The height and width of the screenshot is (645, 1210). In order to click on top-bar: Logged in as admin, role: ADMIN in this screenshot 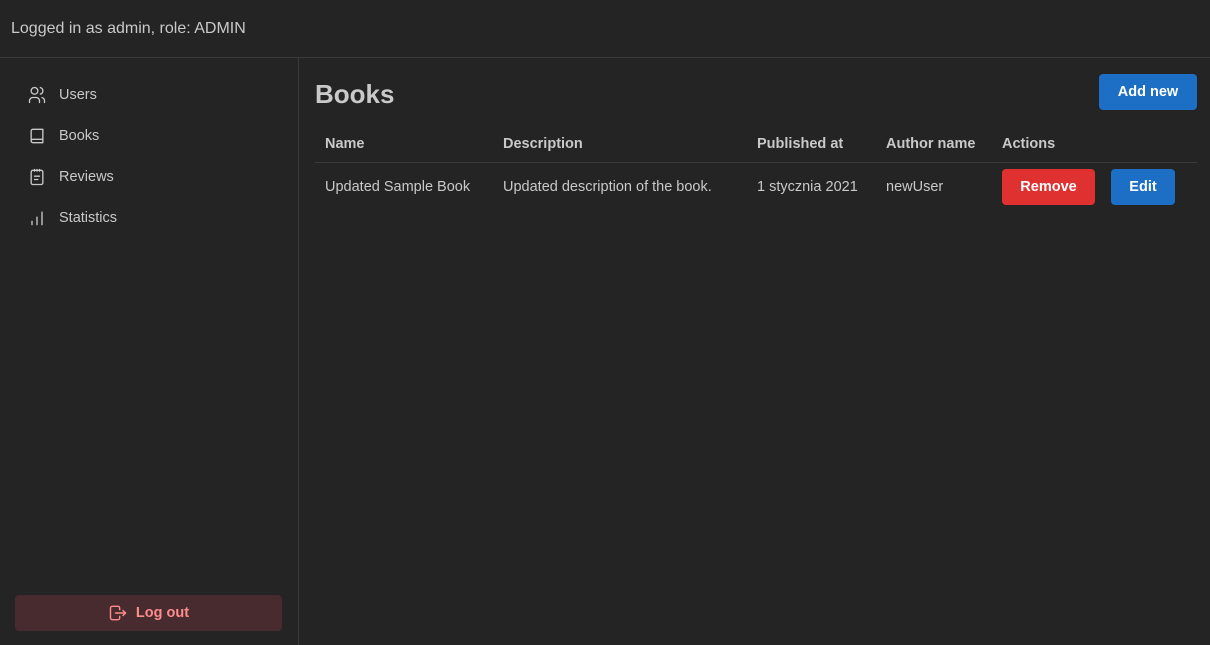, I will do `click(605, 29)`.